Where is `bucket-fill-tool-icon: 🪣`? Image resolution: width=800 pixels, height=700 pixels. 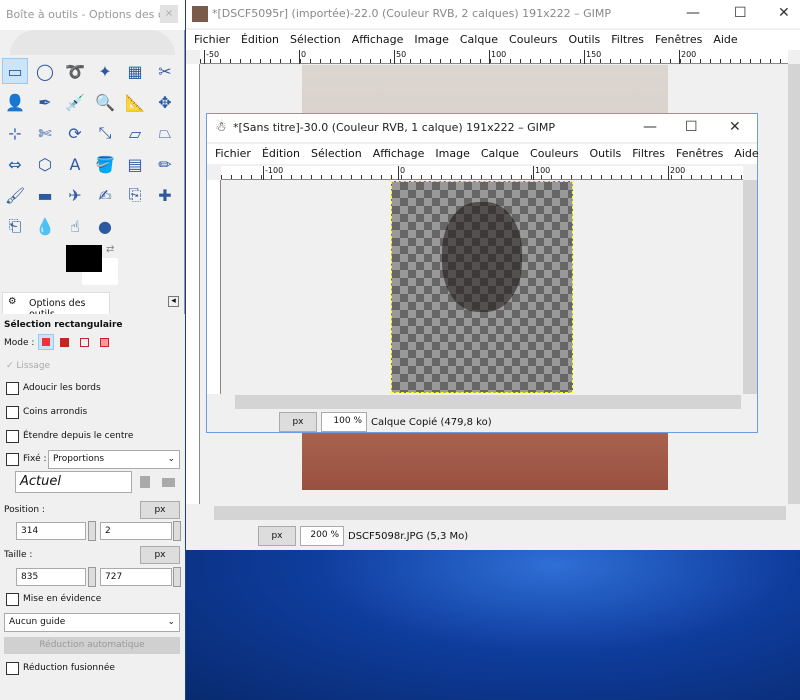 bucket-fill-tool-icon: 🪣 is located at coordinates (105, 164).